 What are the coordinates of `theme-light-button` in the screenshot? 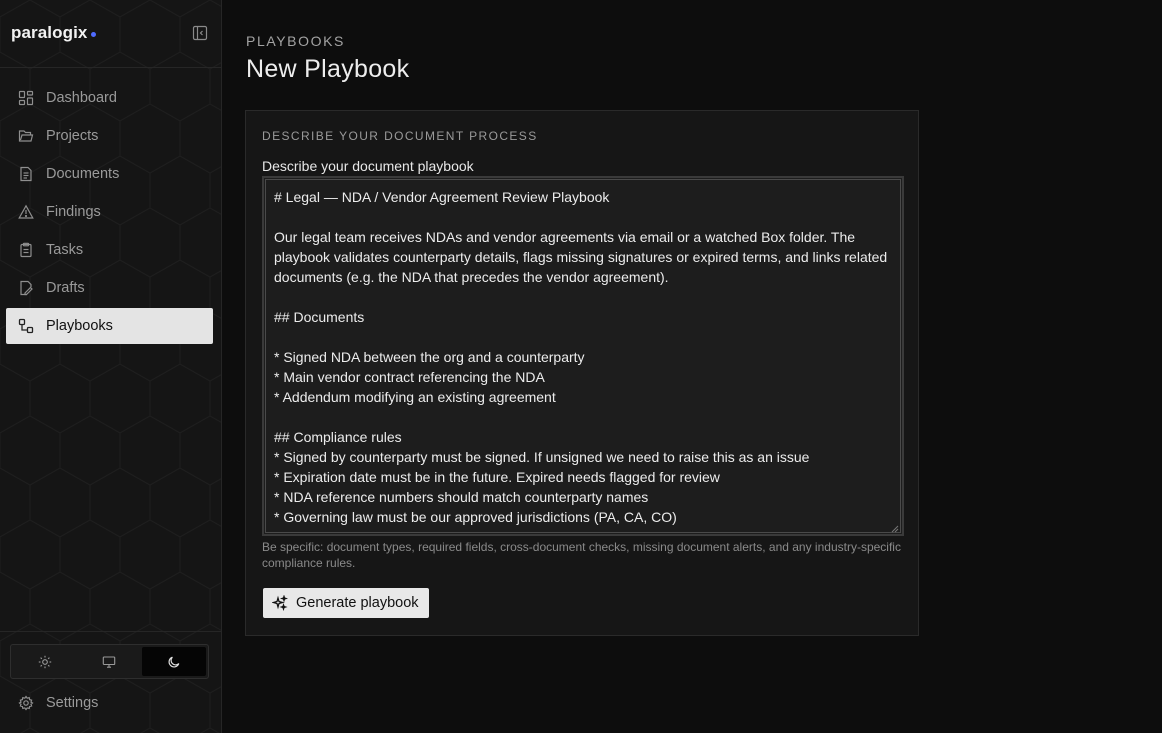 It's located at (45, 661).